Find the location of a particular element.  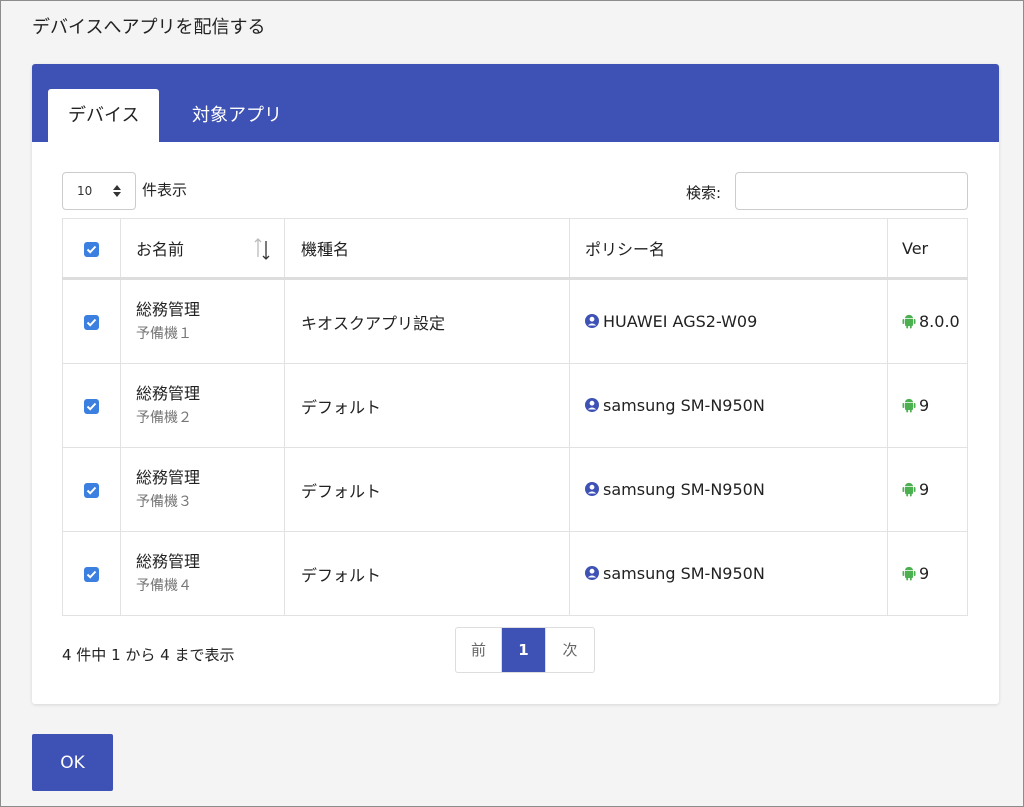

sort-icon is located at coordinates (262, 249).